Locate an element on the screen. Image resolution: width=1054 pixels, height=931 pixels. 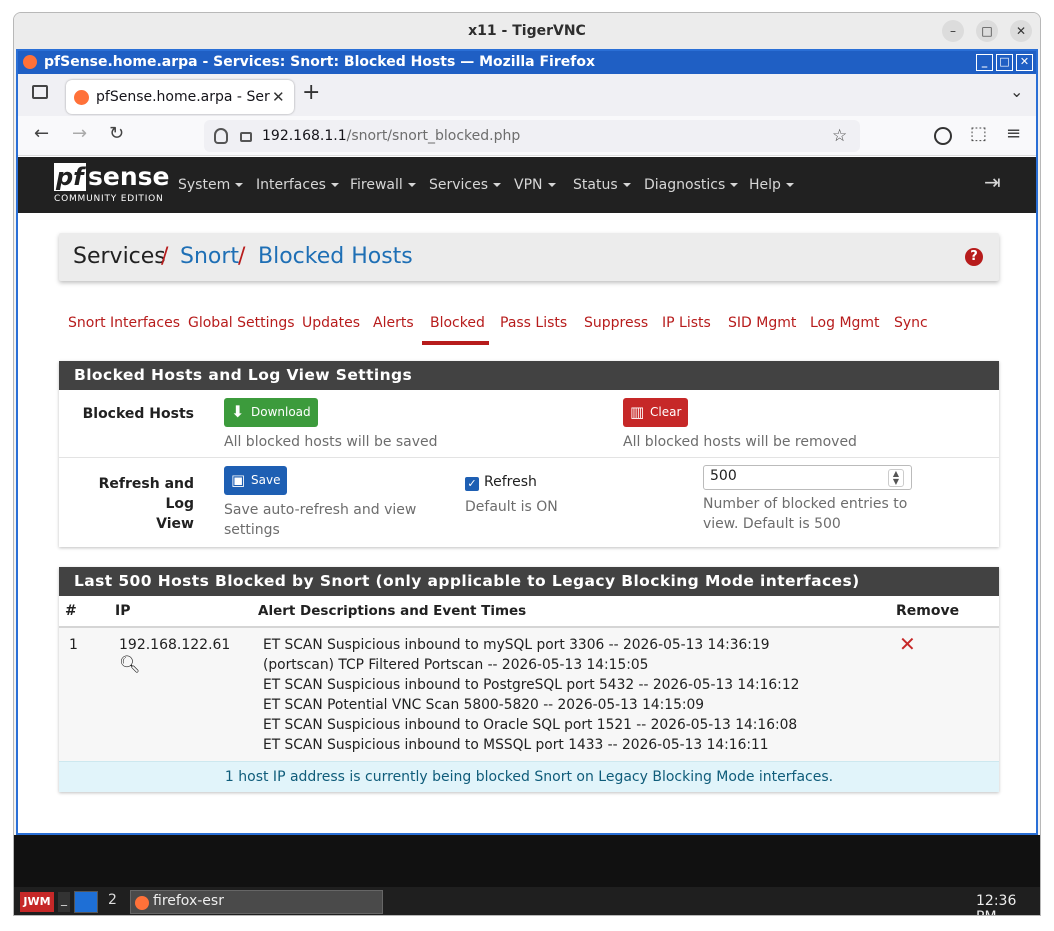
trash-icon: ▥ is located at coordinates (637, 412).